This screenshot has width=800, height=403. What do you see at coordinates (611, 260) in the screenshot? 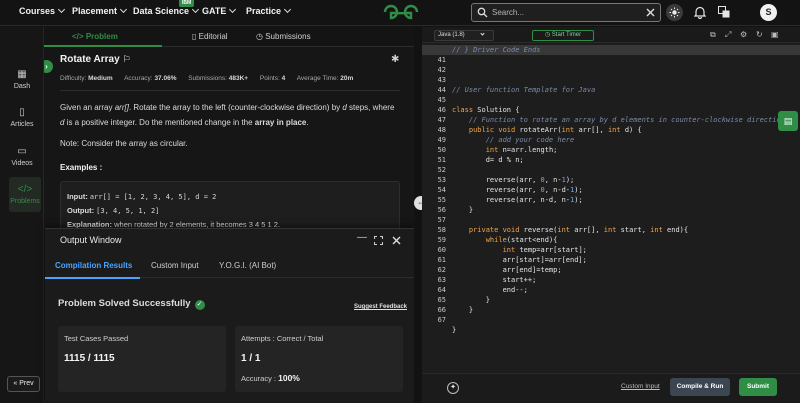
I see `code-line: 61 arr[start]=arr[end];` at bounding box center [611, 260].